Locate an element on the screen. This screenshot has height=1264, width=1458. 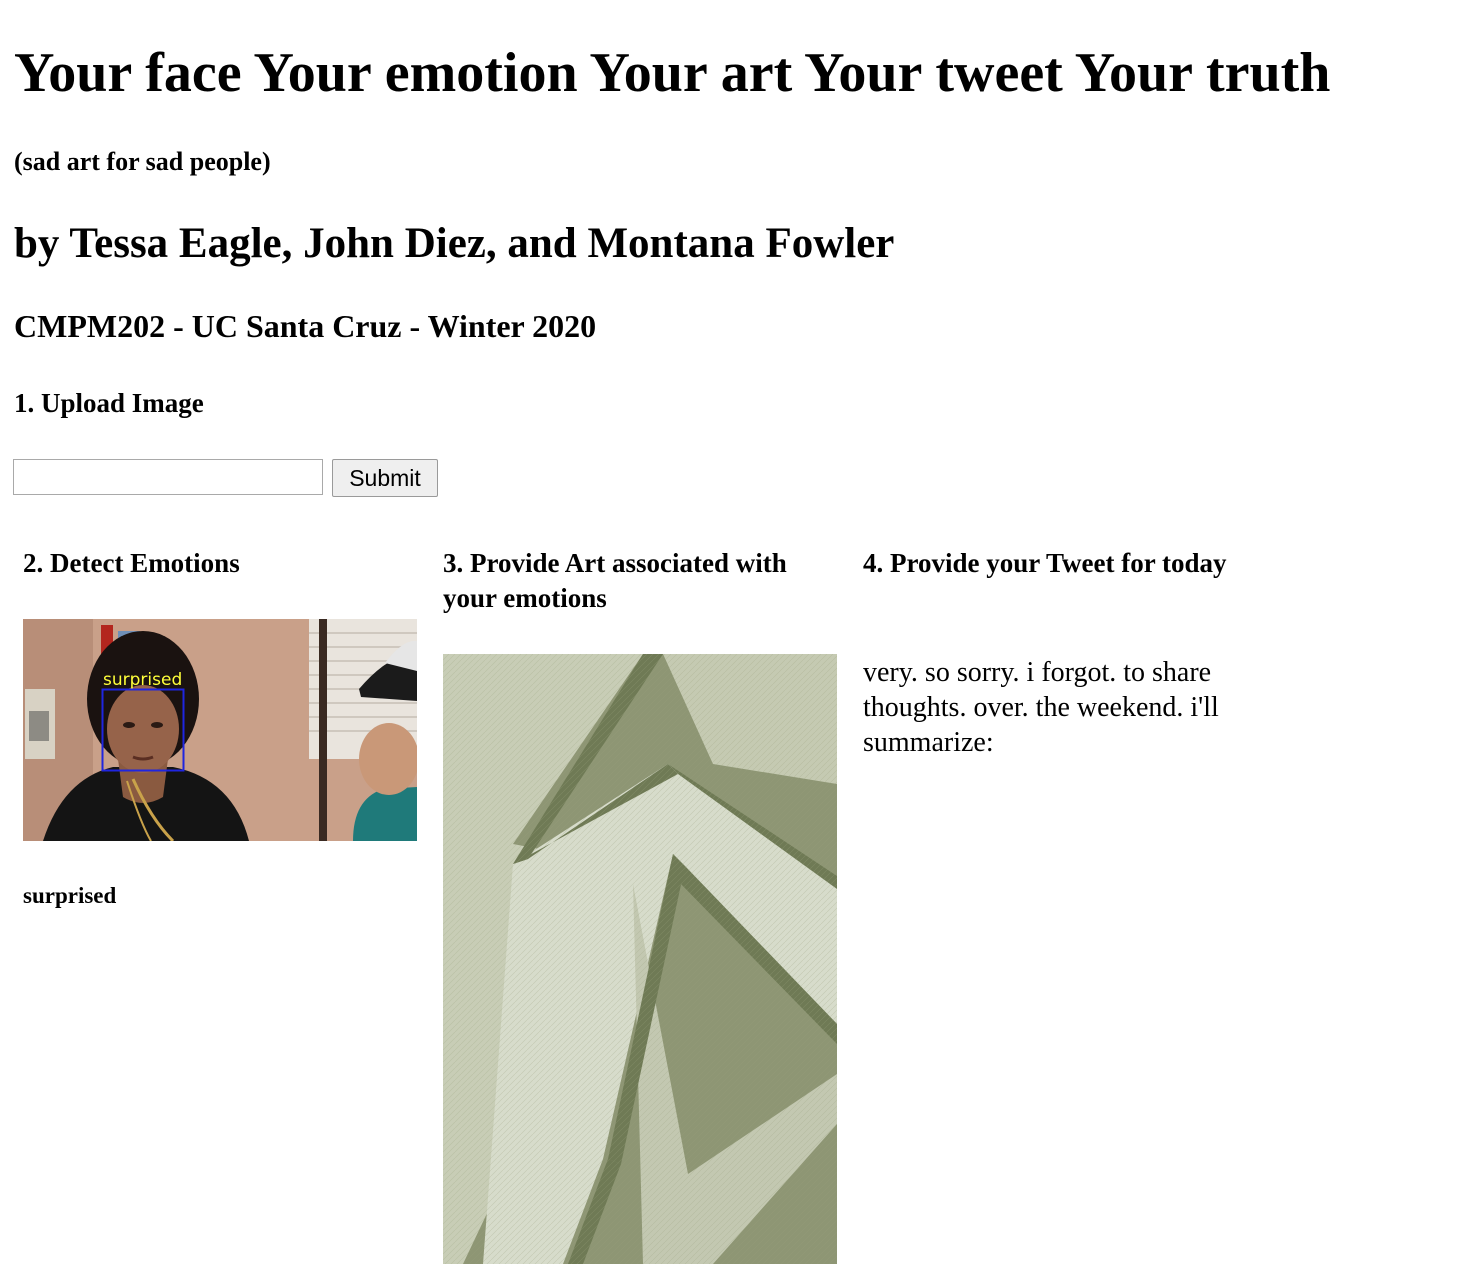
upload-heading: 1. Upload Image is located at coordinates (109, 403).